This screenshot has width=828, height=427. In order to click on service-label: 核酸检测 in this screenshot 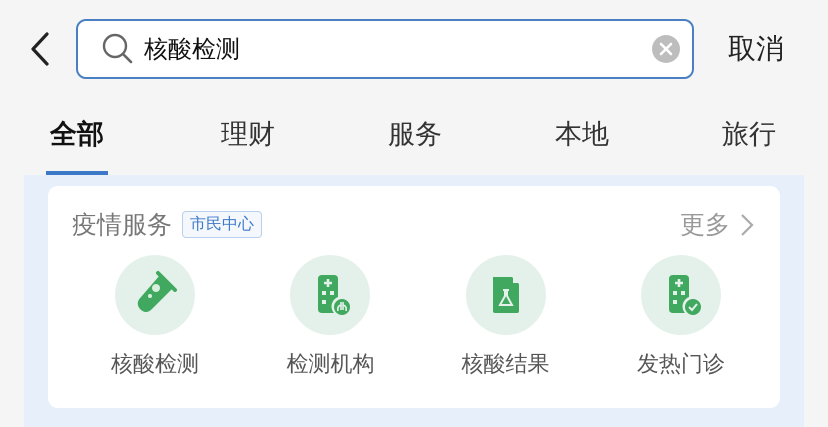, I will do `click(155, 364)`.